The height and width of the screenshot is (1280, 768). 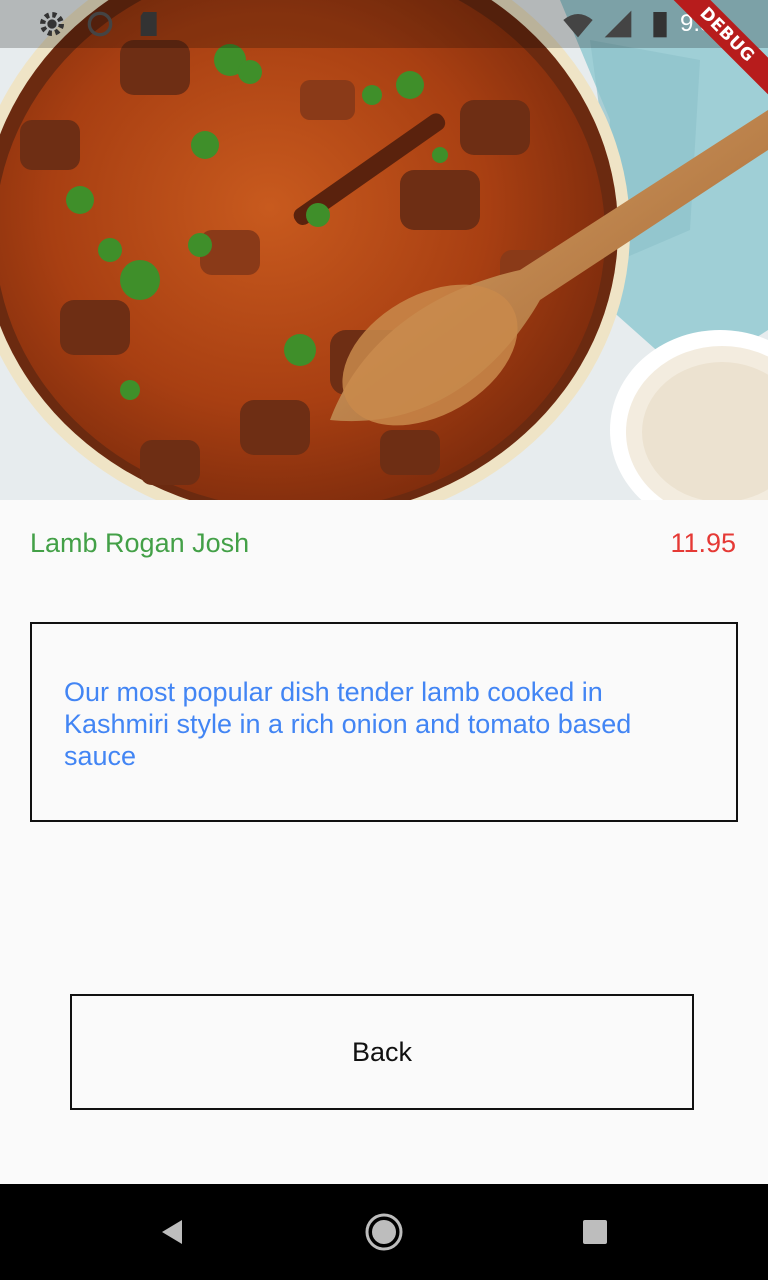 What do you see at coordinates (384, 24) in the screenshot?
I see `status-bar: 9:51` at bounding box center [384, 24].